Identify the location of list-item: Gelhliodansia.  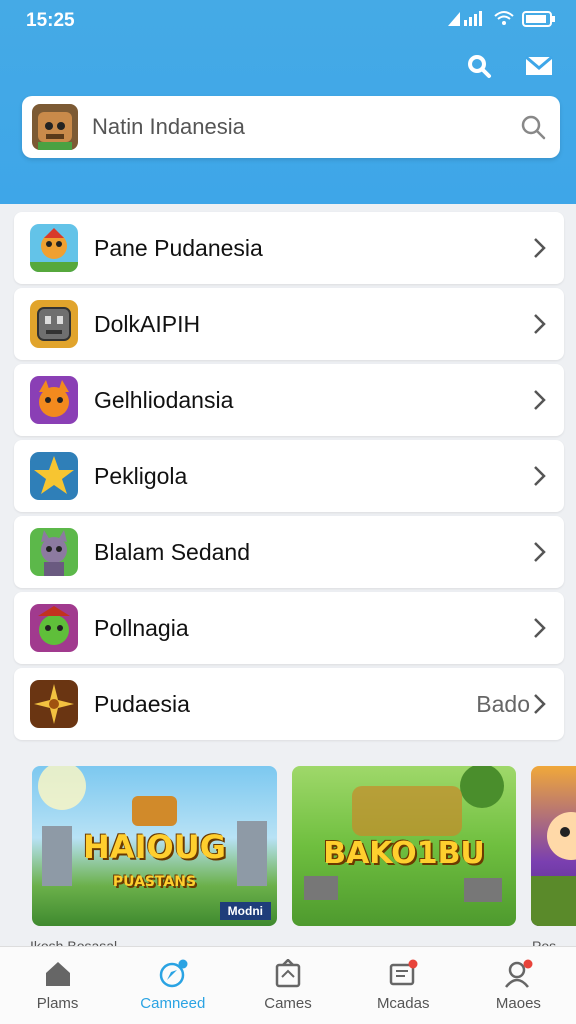
(289, 400).